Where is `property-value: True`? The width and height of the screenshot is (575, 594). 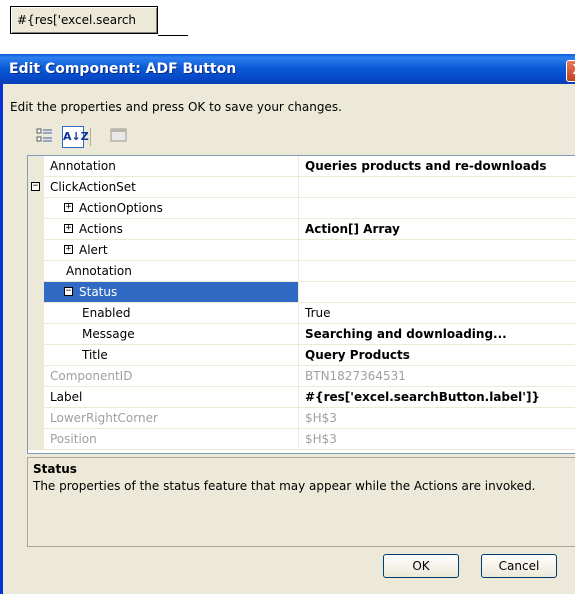
property-value: True is located at coordinates (437, 313).